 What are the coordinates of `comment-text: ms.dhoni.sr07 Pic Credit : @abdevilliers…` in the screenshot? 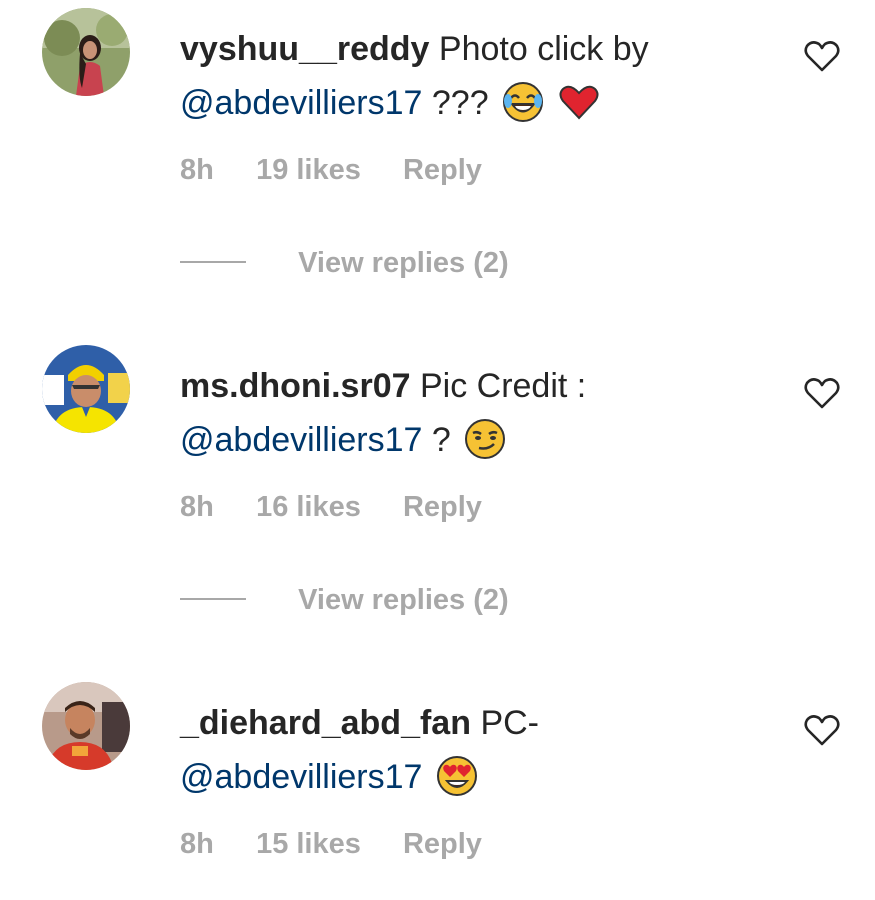 It's located at (480, 413).